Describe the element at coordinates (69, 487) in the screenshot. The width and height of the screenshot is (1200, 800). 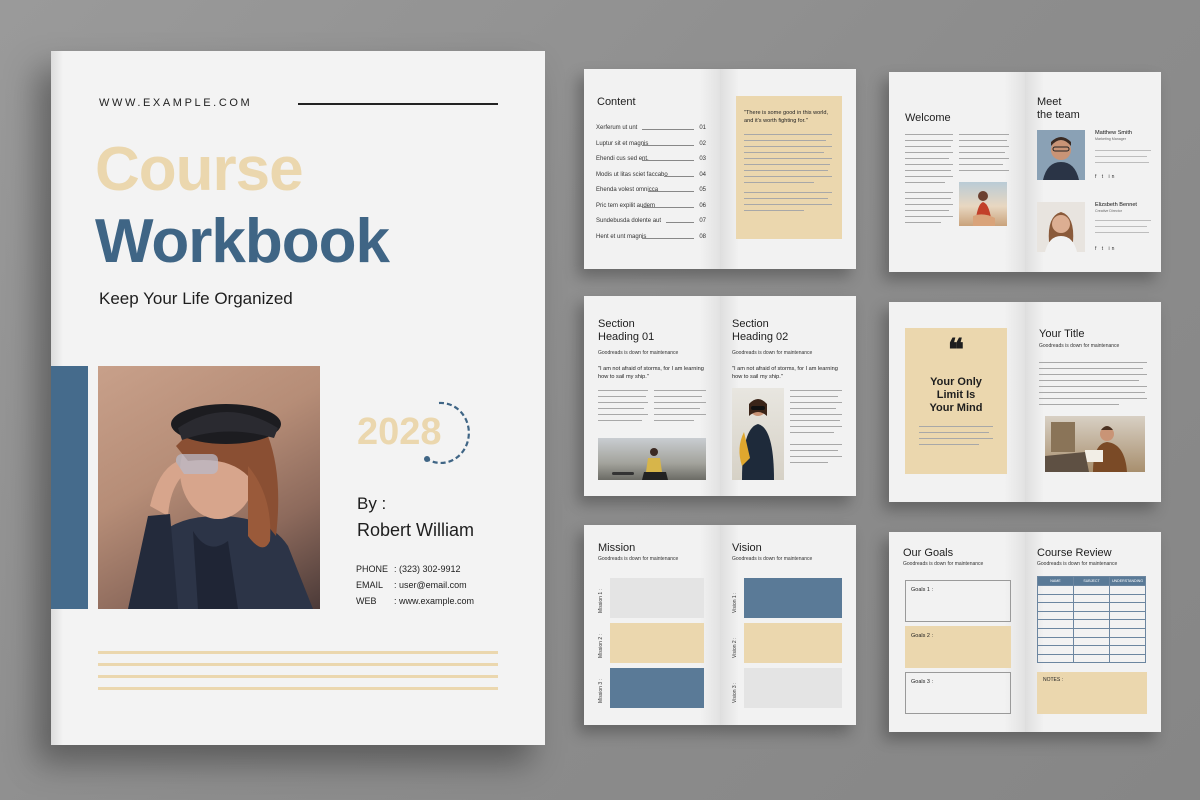
I see `cover-accent-bar` at that location.